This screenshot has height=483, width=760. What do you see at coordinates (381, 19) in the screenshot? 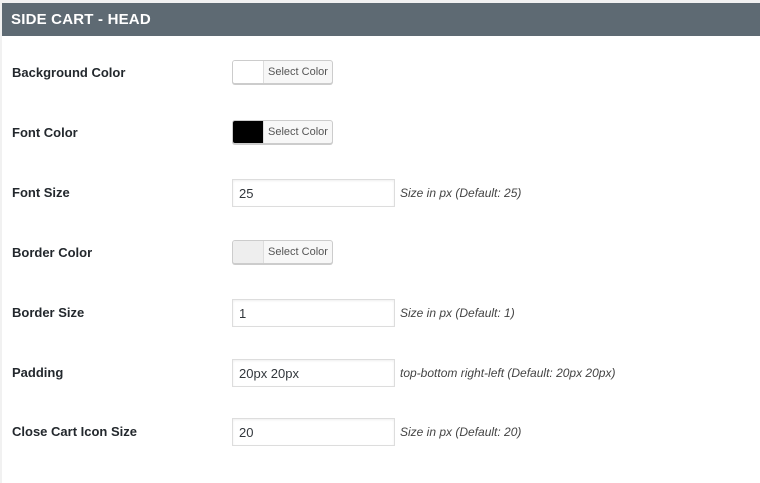
I see `section-header: SIDE CART - HEAD` at bounding box center [381, 19].